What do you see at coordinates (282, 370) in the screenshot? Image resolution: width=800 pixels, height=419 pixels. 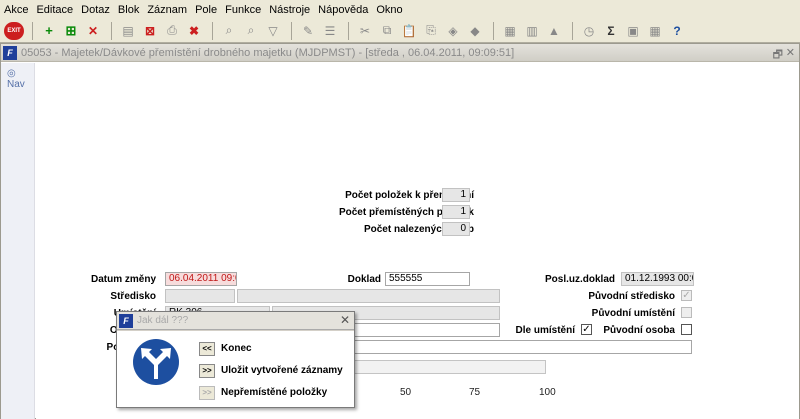 I see `save-records-label: Uložit vytvořené záznamy` at bounding box center [282, 370].